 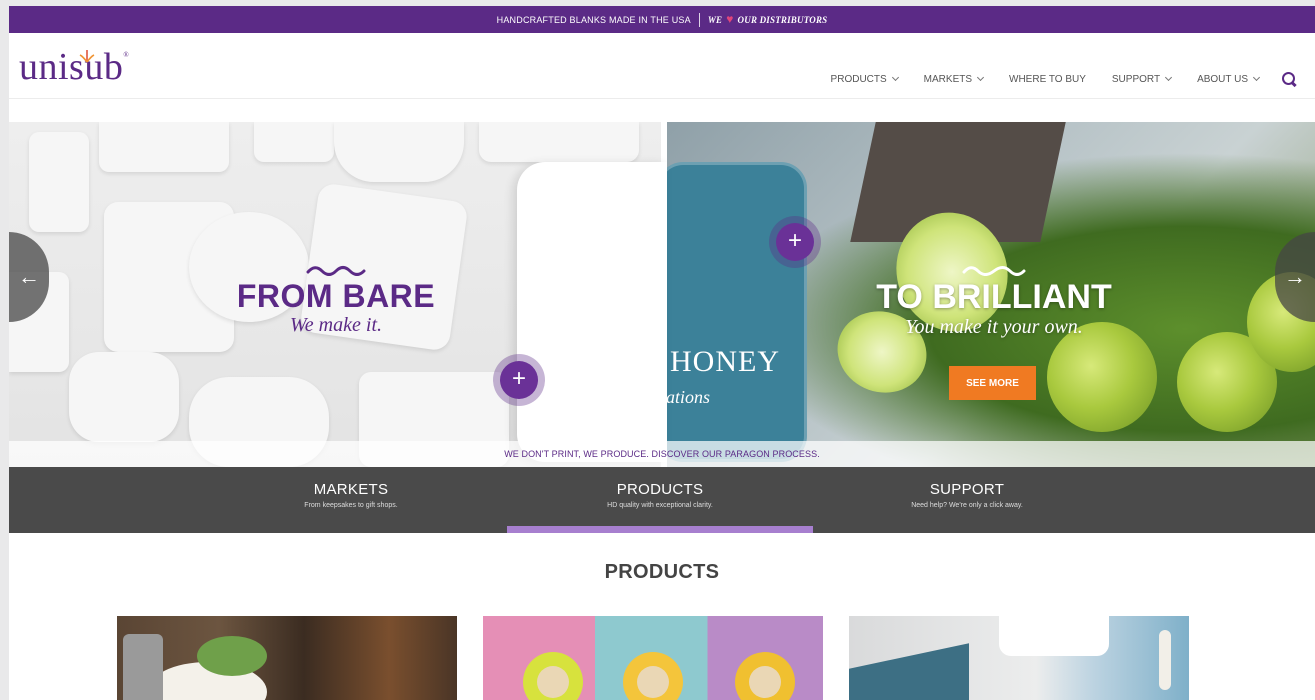 What do you see at coordinates (782, 19) in the screenshot?
I see `distributors-text: OUR DISTRIBUTORS` at bounding box center [782, 19].